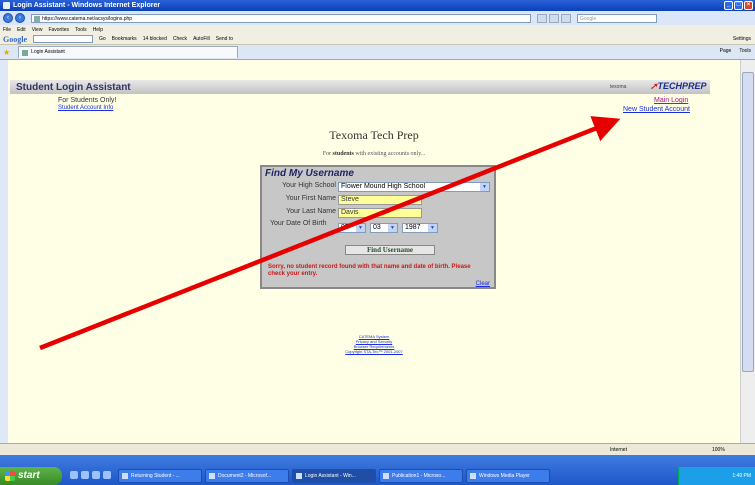 The width and height of the screenshot is (755, 485). What do you see at coordinates (374, 135) in the screenshot?
I see `site-title: Texoma Tech Prep` at bounding box center [374, 135].